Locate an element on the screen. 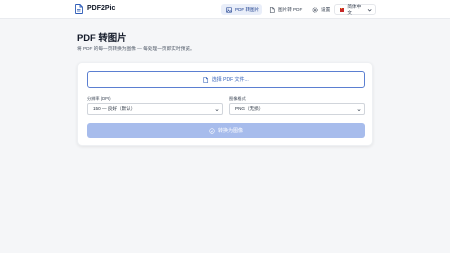 The width and height of the screenshot is (450, 253). nav-settings-label: 设置 is located at coordinates (326, 9).